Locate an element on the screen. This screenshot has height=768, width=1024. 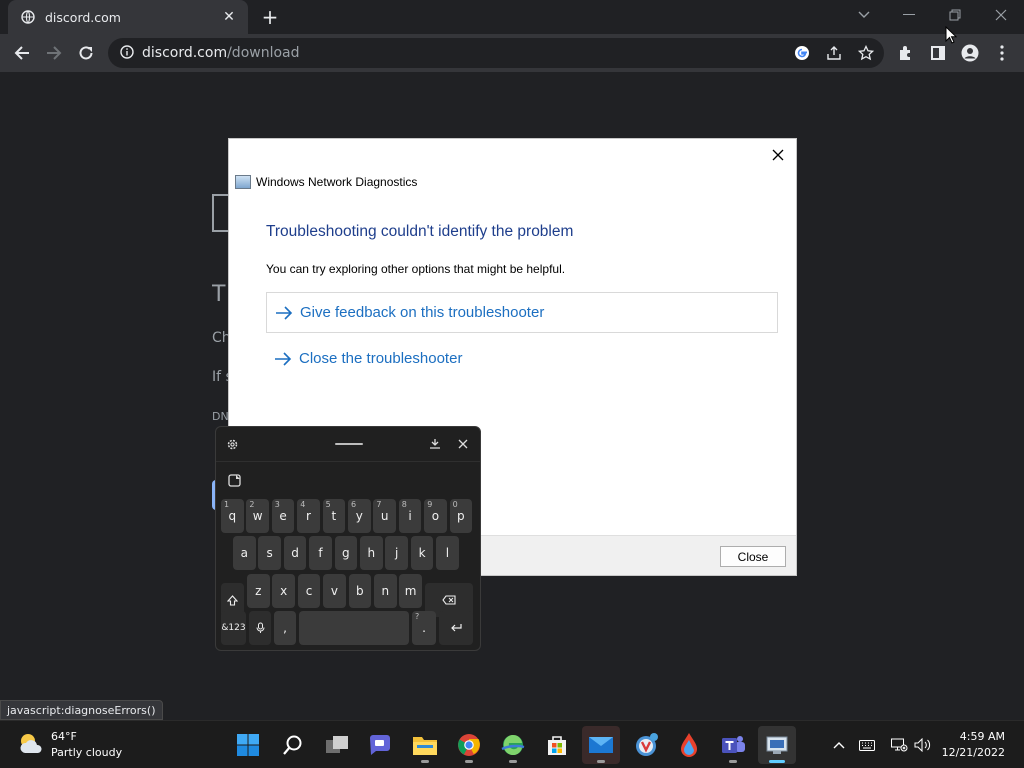
chrome-button is located at coordinates (469, 745).